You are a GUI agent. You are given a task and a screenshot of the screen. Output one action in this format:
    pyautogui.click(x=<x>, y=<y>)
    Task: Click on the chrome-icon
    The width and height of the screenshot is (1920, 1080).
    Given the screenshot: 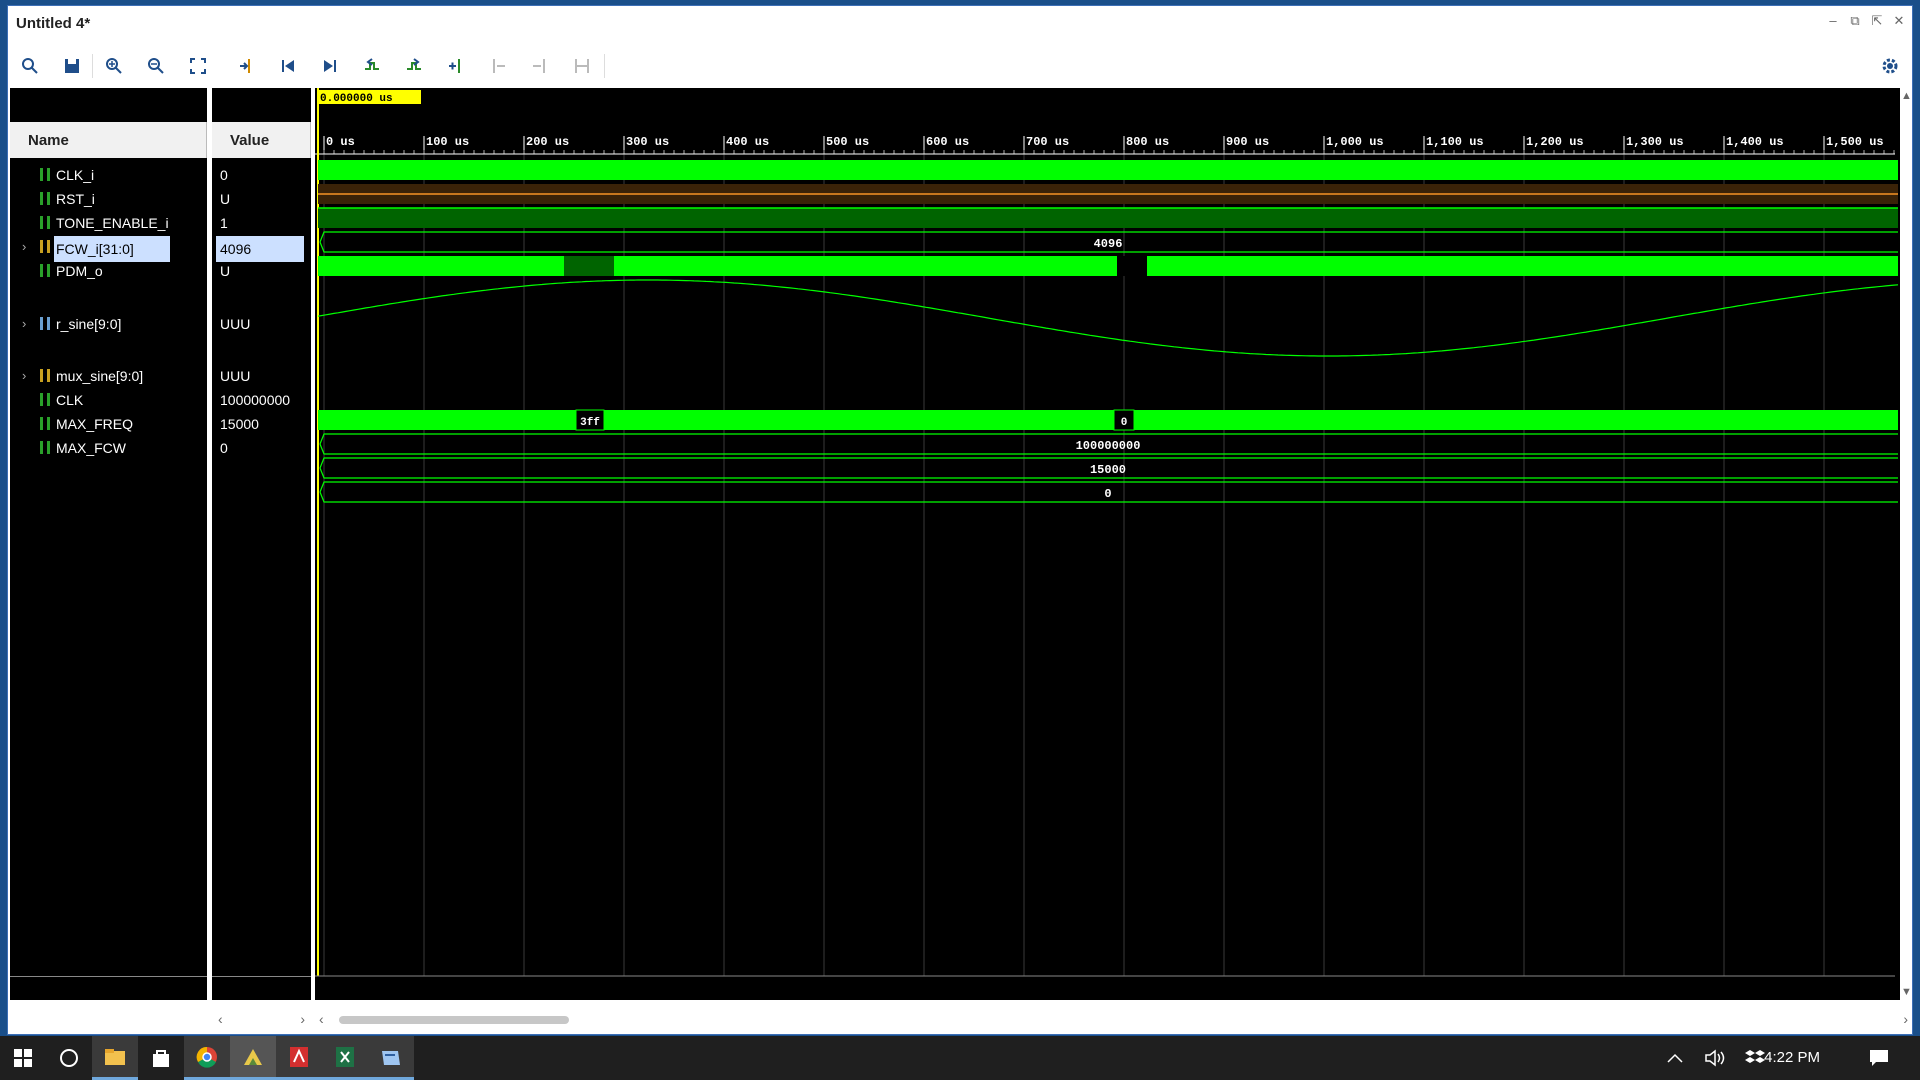 What is the action you would take?
    pyautogui.click(x=207, y=1058)
    